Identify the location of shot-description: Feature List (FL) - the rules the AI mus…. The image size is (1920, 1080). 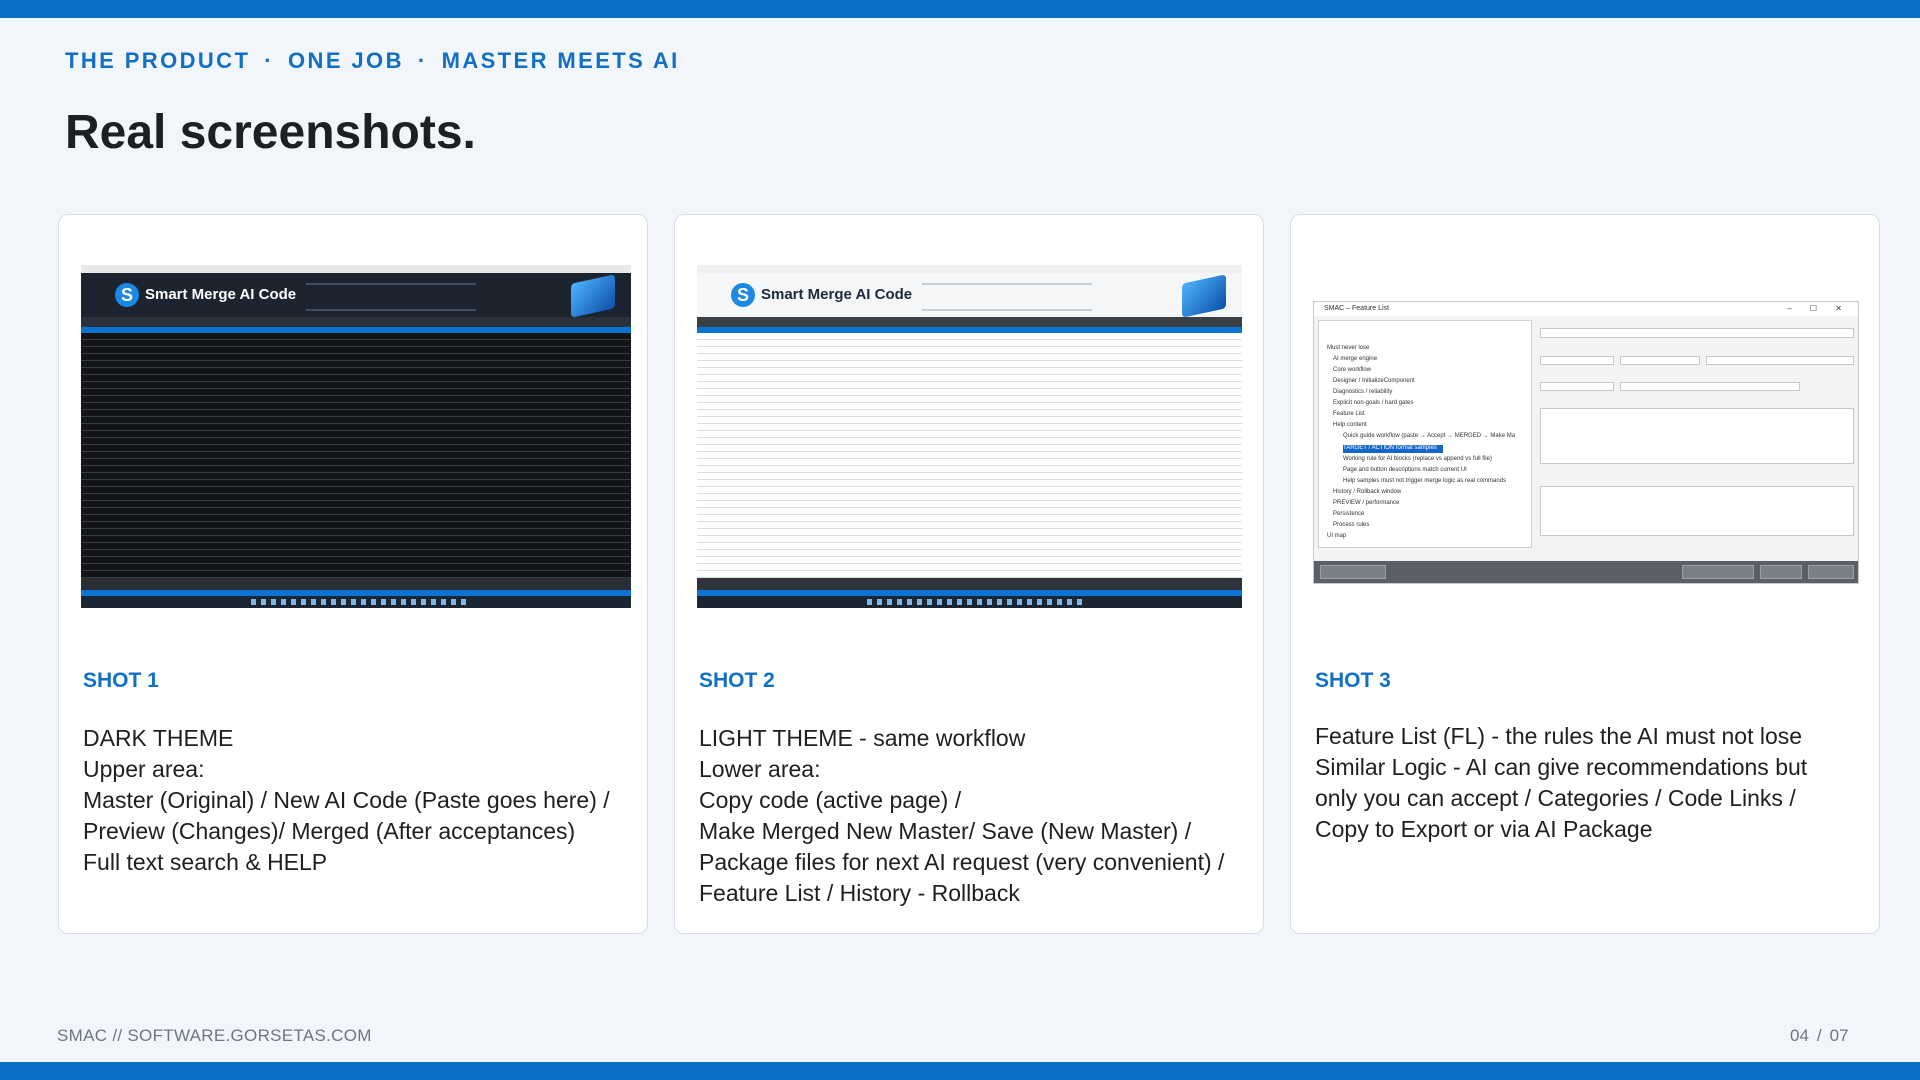
(1590, 783).